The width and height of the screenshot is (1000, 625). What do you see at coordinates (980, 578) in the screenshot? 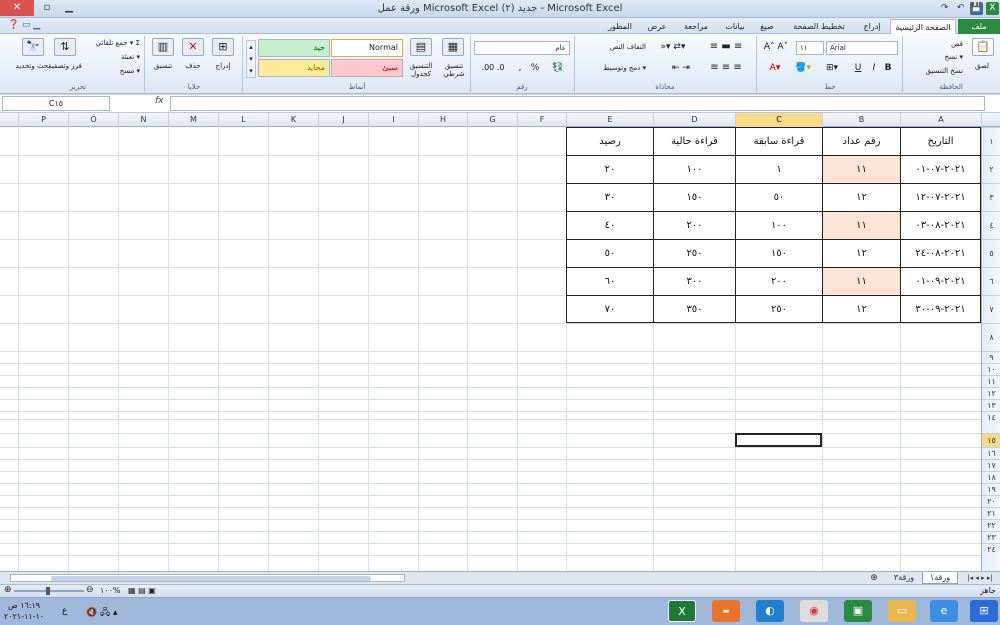
I see `sheet-nav-icon: |◂ ◂ ▸ ▸|` at bounding box center [980, 578].